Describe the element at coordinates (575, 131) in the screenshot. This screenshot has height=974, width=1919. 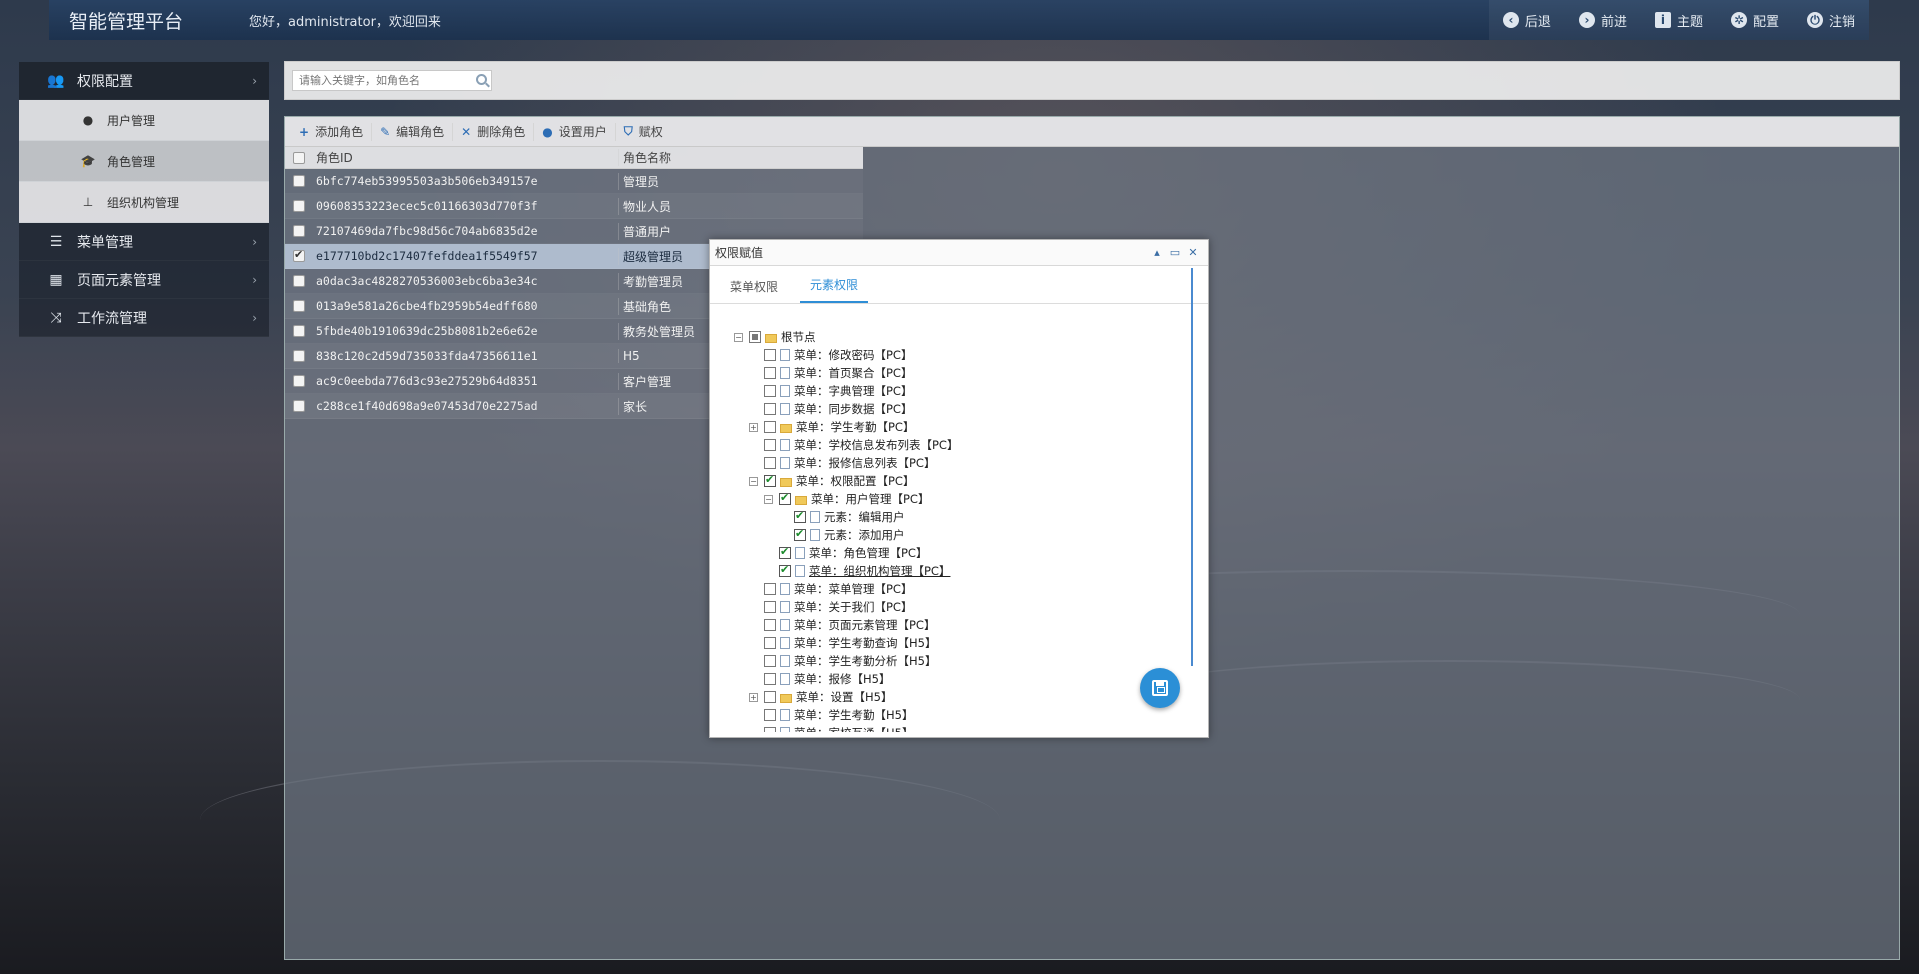
I see `set-user-button: ● 设置用户` at that location.